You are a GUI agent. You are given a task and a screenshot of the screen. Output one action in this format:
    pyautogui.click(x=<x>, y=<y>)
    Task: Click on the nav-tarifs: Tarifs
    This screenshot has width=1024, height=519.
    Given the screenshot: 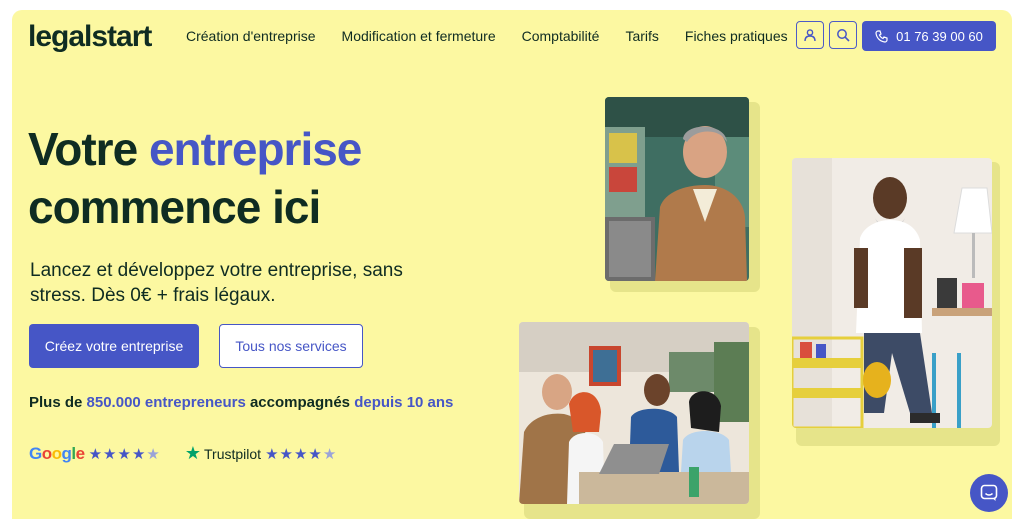 What is the action you would take?
    pyautogui.click(x=641, y=36)
    